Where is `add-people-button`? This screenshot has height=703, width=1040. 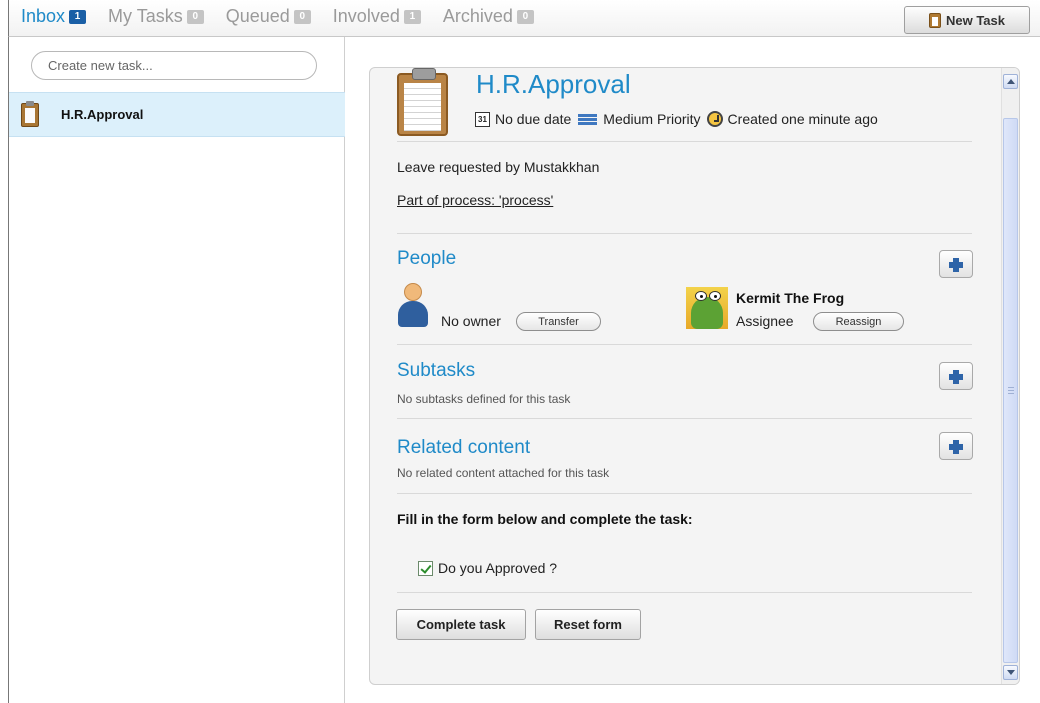
add-people-button is located at coordinates (956, 264).